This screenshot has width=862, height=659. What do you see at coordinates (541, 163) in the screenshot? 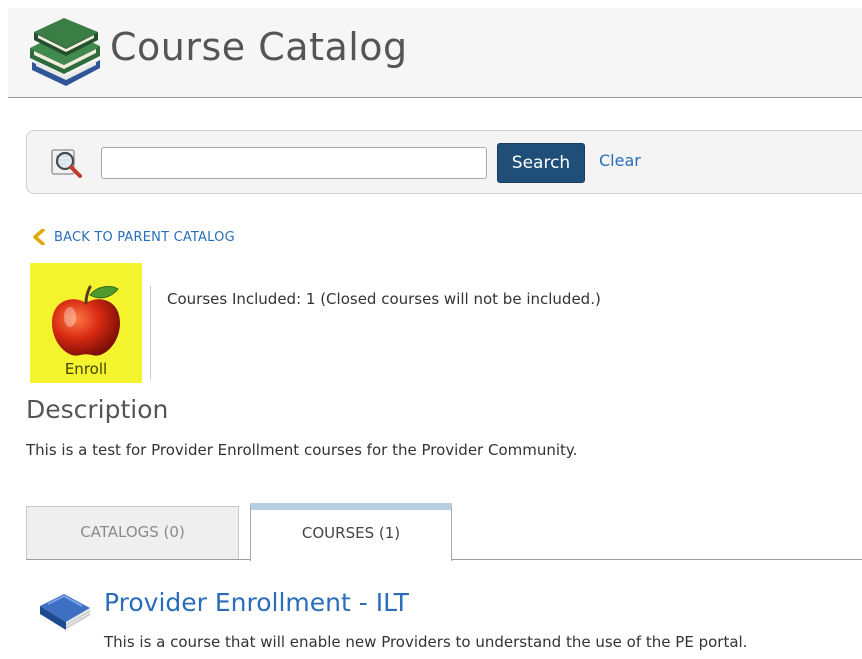
I see `search-button: Search` at bounding box center [541, 163].